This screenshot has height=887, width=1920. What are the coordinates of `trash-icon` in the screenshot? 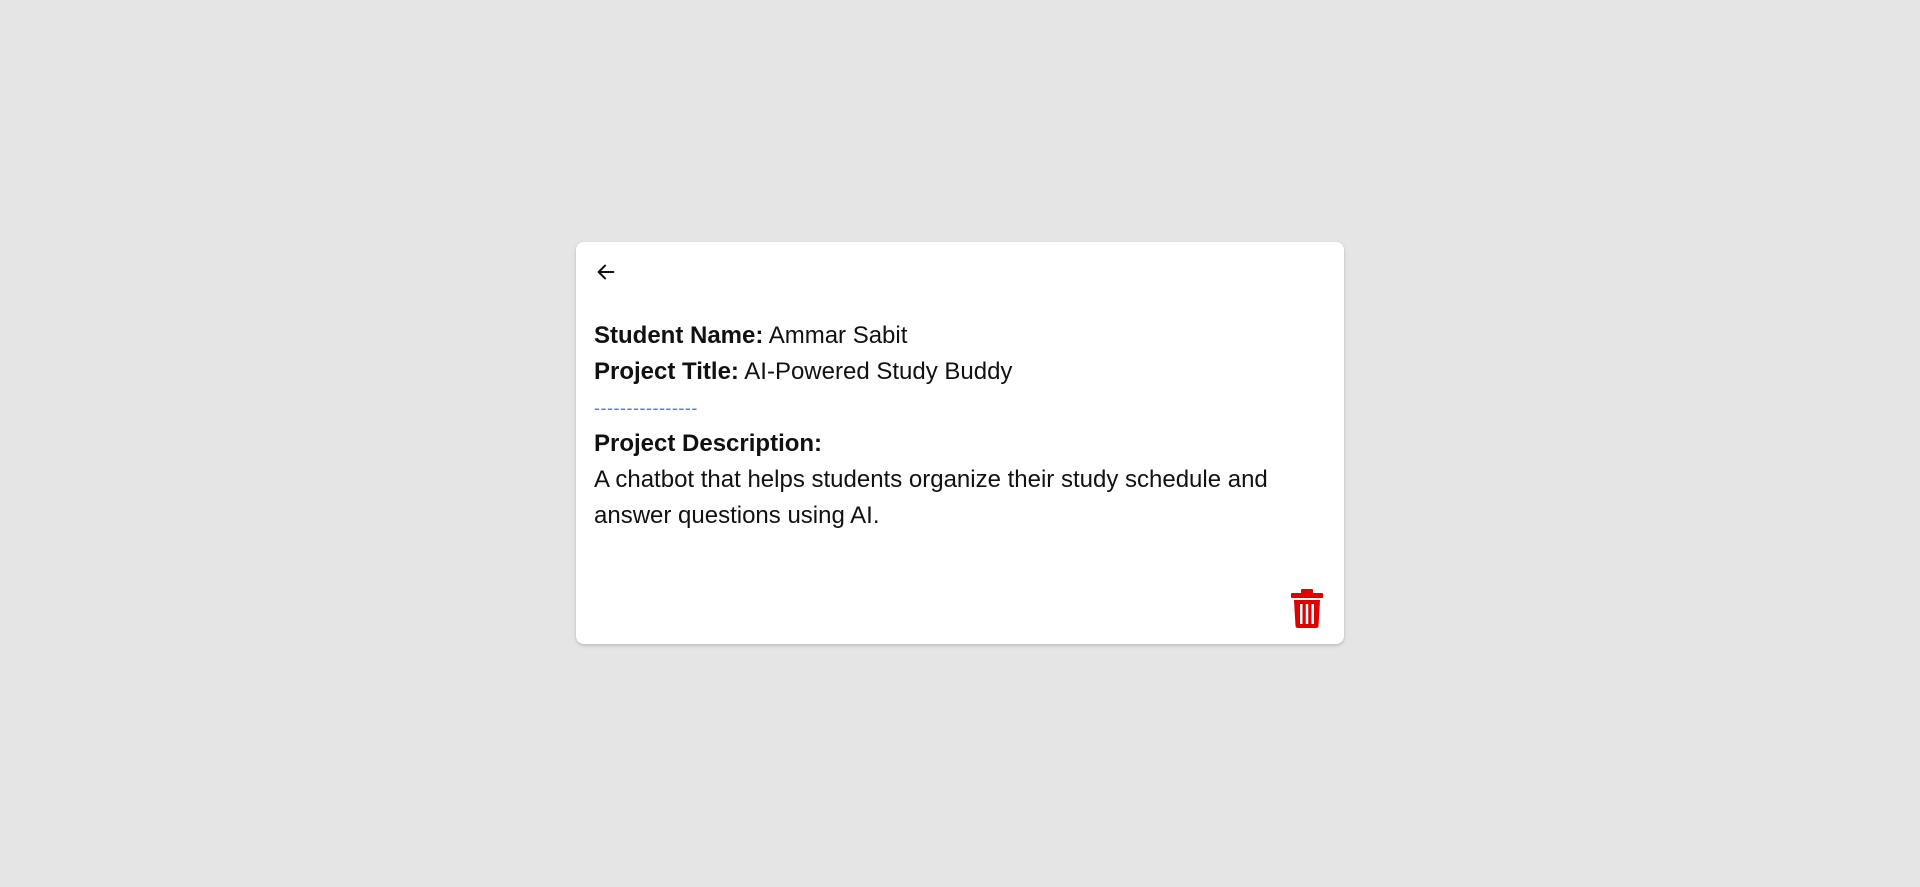 It's located at (1307, 608).